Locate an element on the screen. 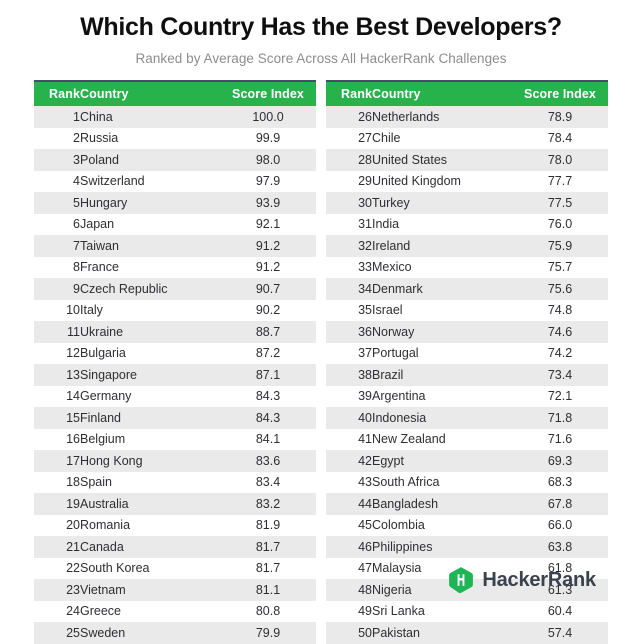 The height and width of the screenshot is (644, 642). cell-score-index: 69.3 is located at coordinates (560, 461).